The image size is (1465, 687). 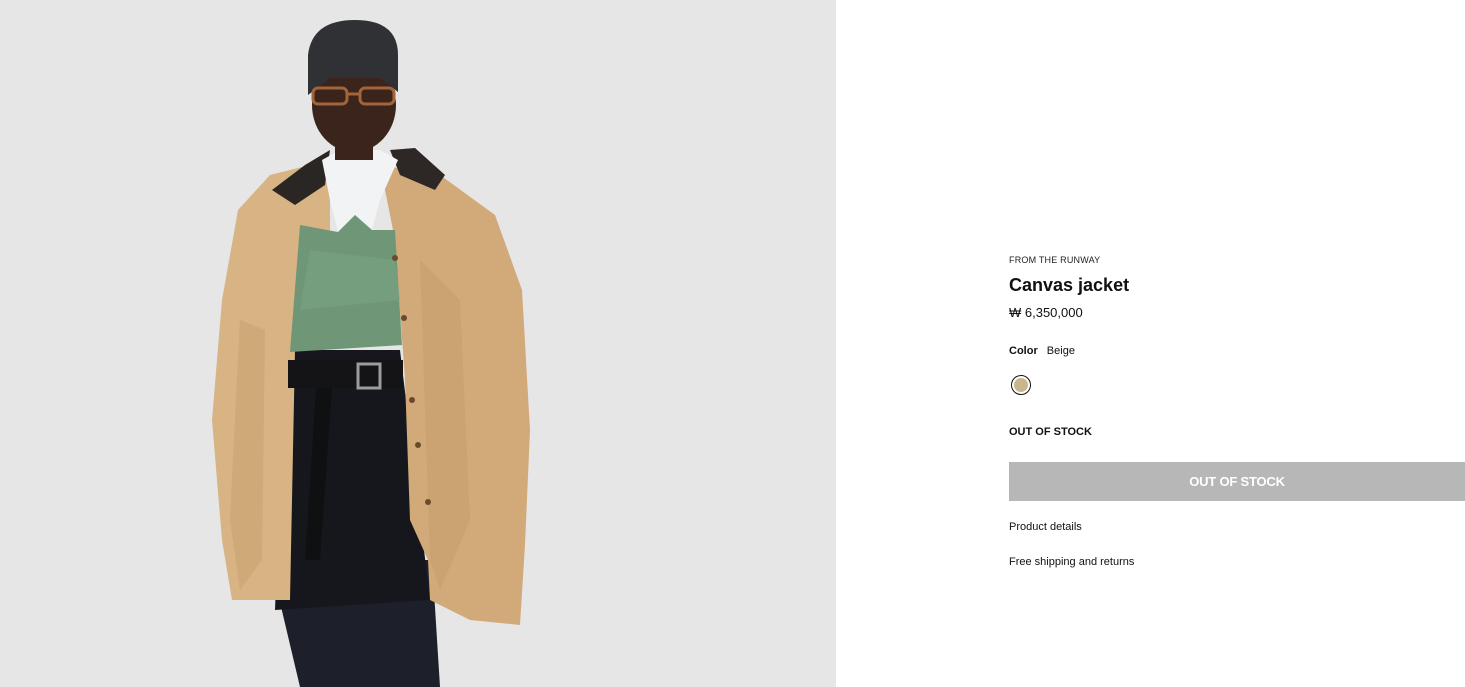 What do you see at coordinates (1050, 432) in the screenshot?
I see `stock-status: OUT OF STOCK` at bounding box center [1050, 432].